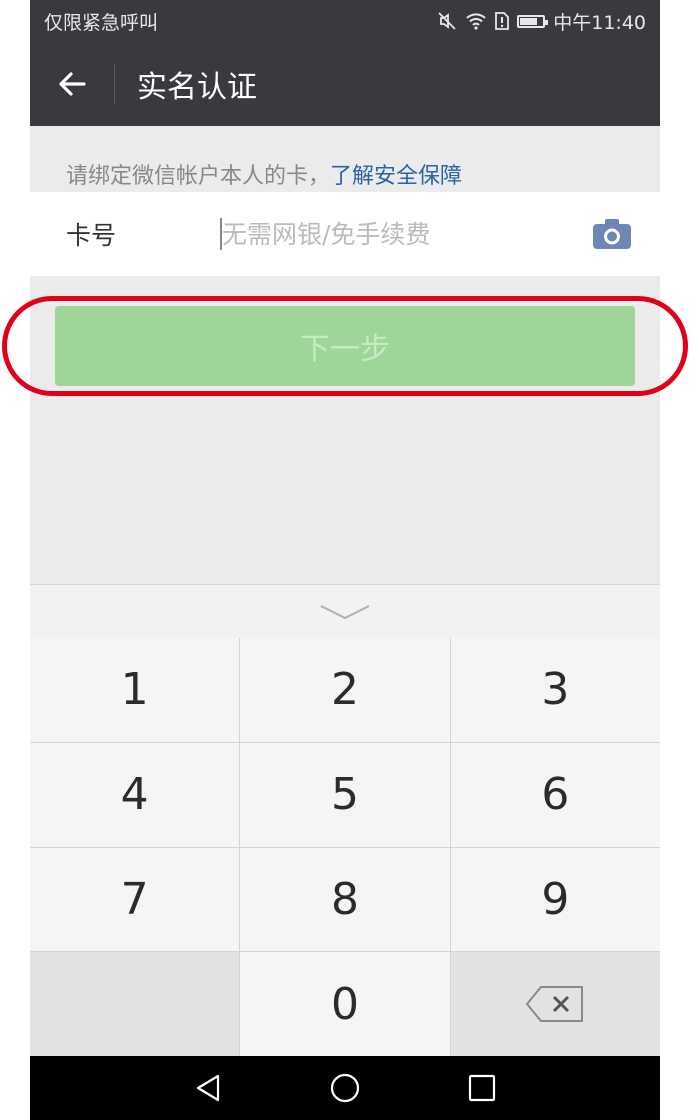 Image resolution: width=690 pixels, height=1120 pixels. I want to click on key-1: 1, so click(135, 690).